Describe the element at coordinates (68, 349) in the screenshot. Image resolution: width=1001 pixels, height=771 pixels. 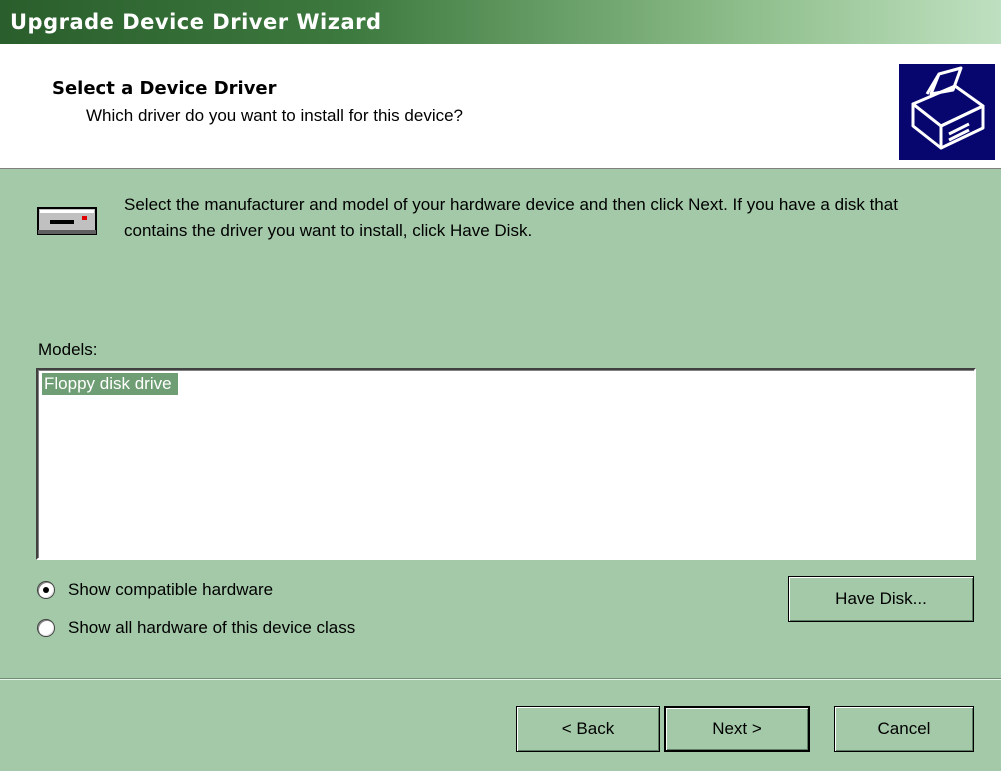
I see `models-label: Models:` at that location.